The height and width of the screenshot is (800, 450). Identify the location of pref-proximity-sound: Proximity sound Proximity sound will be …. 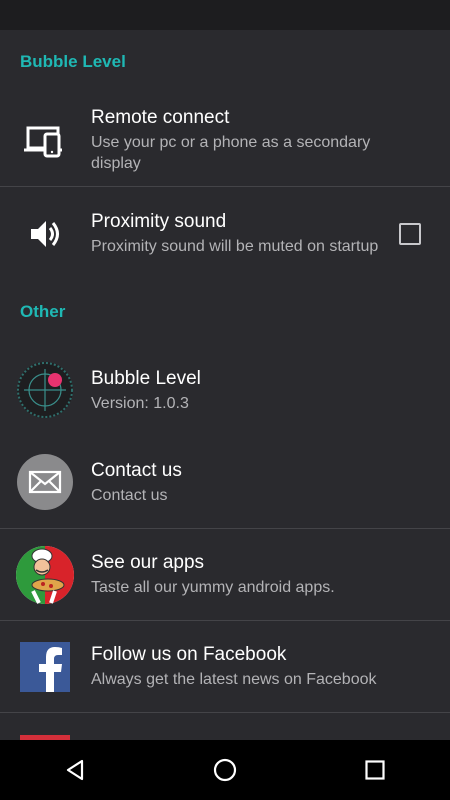
(225, 233).